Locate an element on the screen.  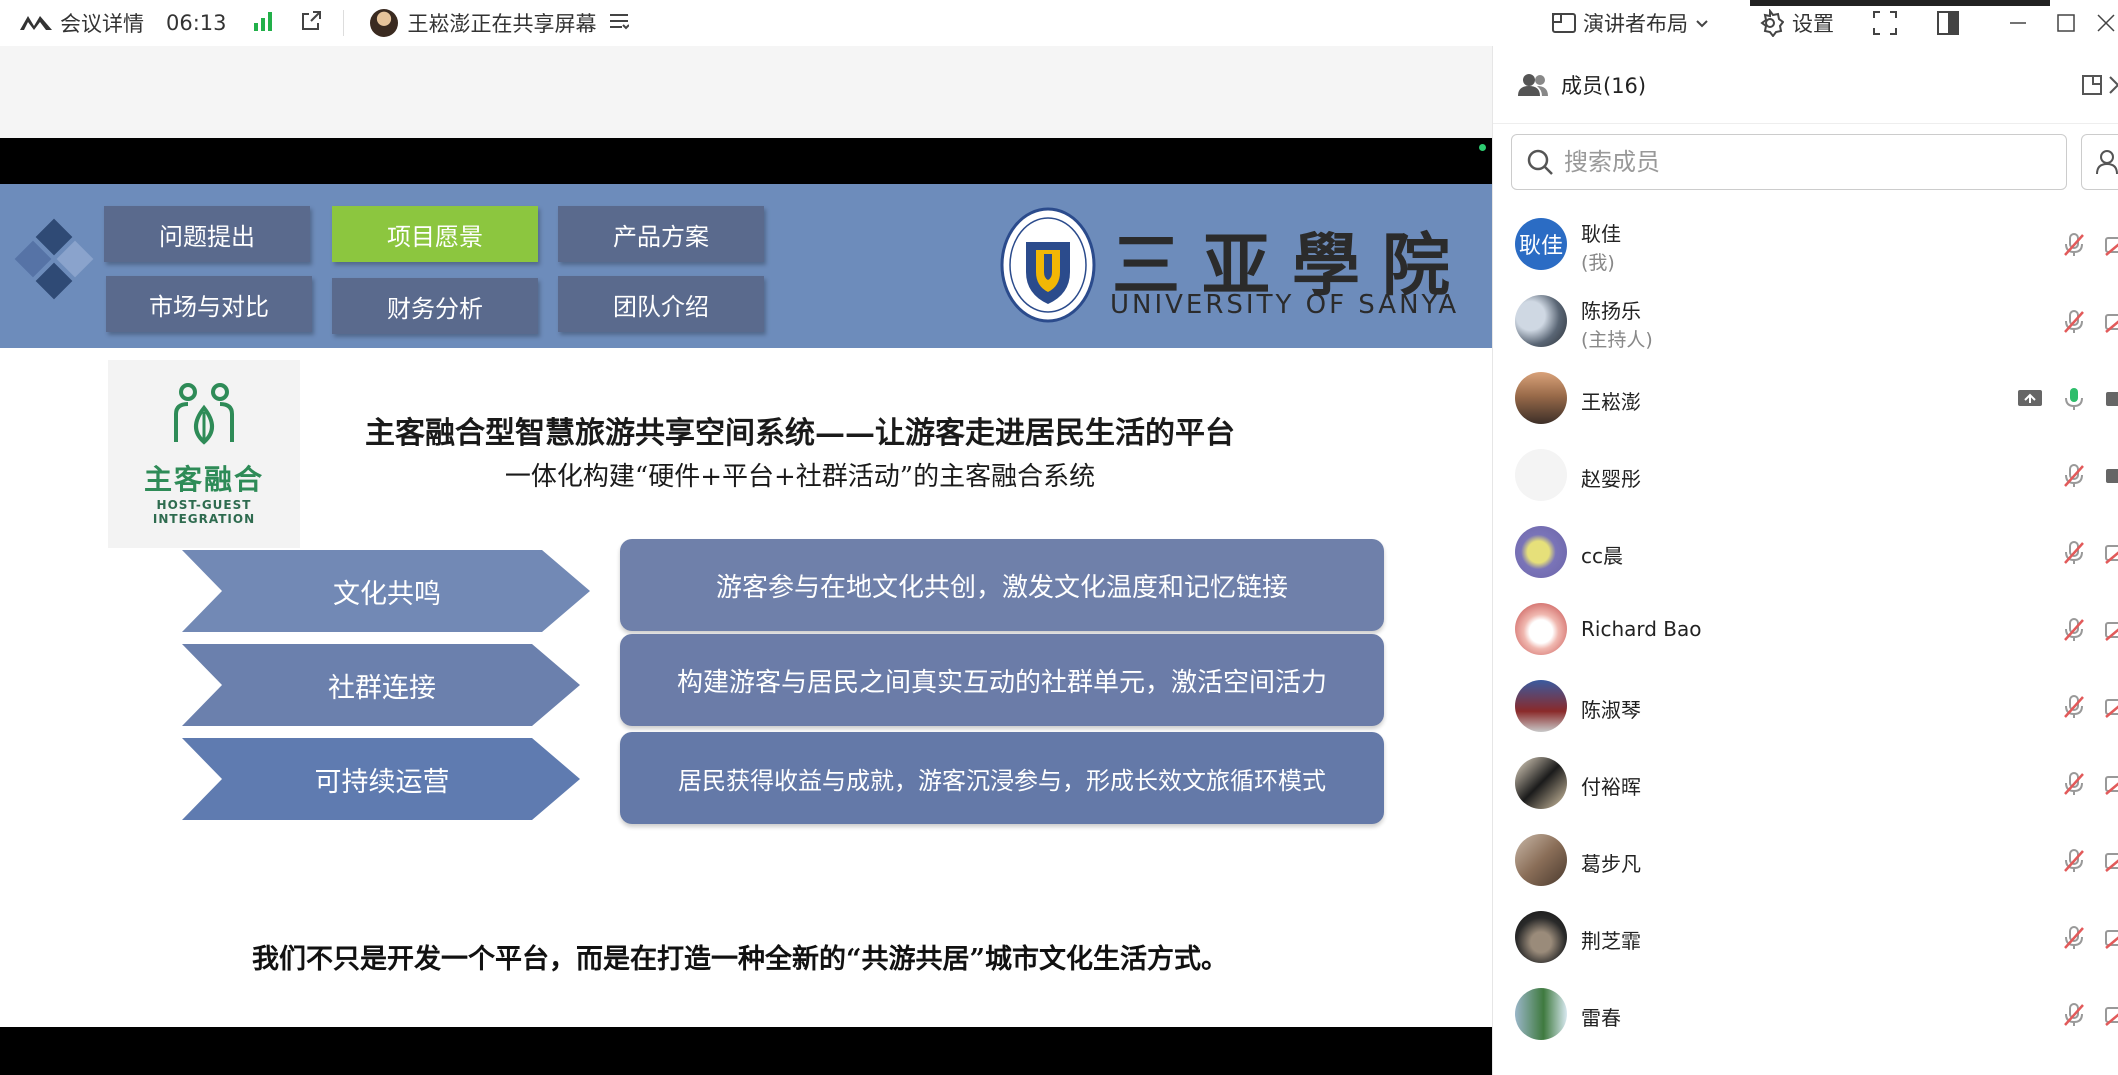
slide-title: 主客融合型智慧旅游共享空间系统——让游客走进居民生活的平台 is located at coordinates (800, 433).